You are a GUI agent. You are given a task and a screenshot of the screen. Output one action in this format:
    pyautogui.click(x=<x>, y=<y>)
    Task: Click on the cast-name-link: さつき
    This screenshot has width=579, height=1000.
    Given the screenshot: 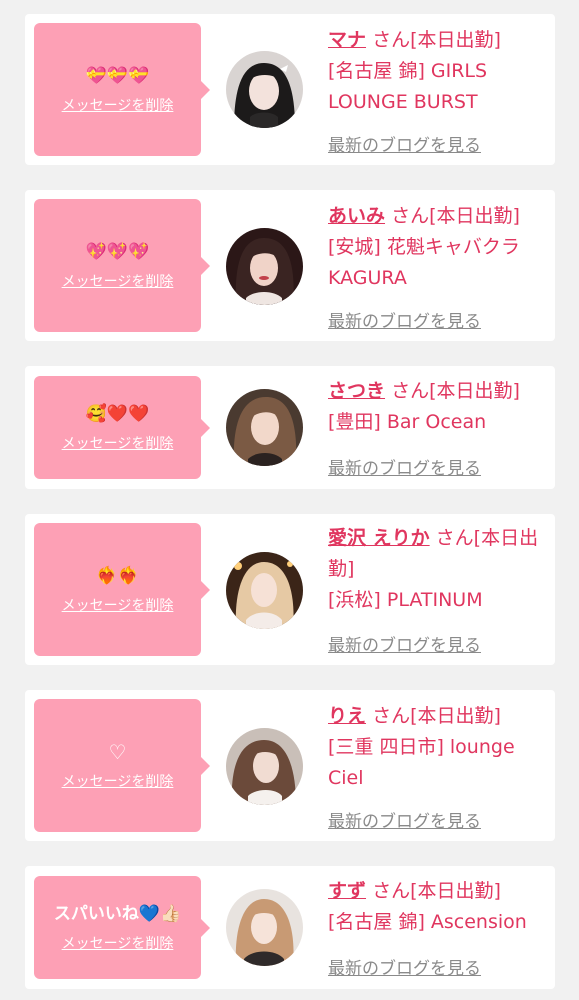 What is the action you would take?
    pyautogui.click(x=356, y=391)
    